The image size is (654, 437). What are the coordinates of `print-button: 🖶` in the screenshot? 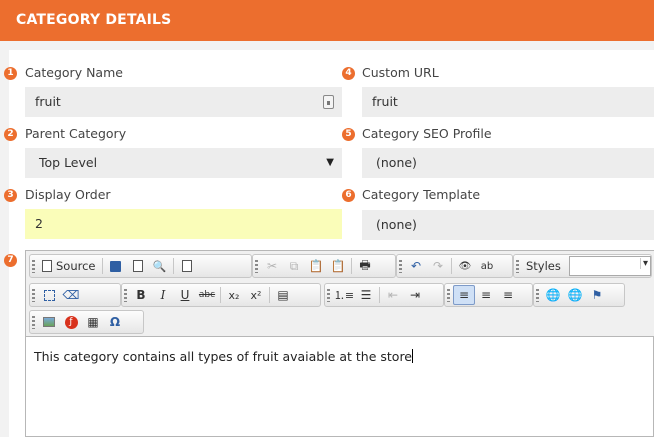 It's located at (365, 266).